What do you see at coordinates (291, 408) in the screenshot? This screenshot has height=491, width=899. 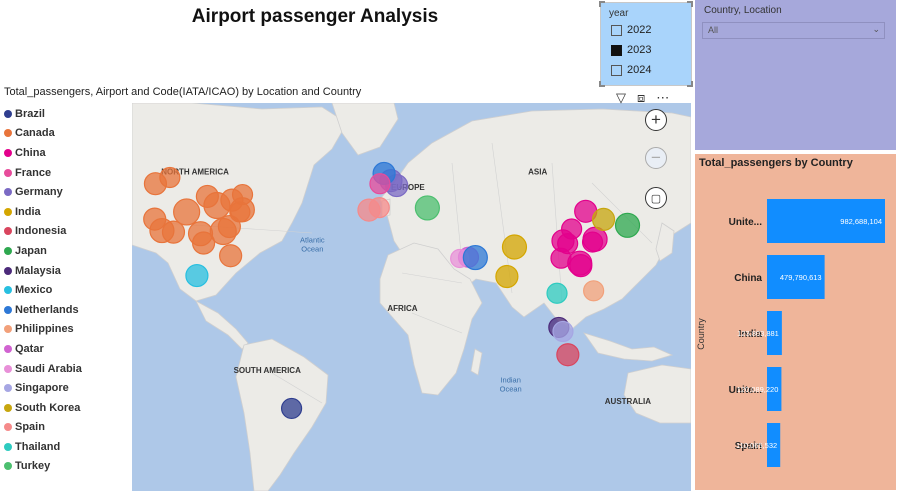 I see `map-bubble-brazil` at bounding box center [291, 408].